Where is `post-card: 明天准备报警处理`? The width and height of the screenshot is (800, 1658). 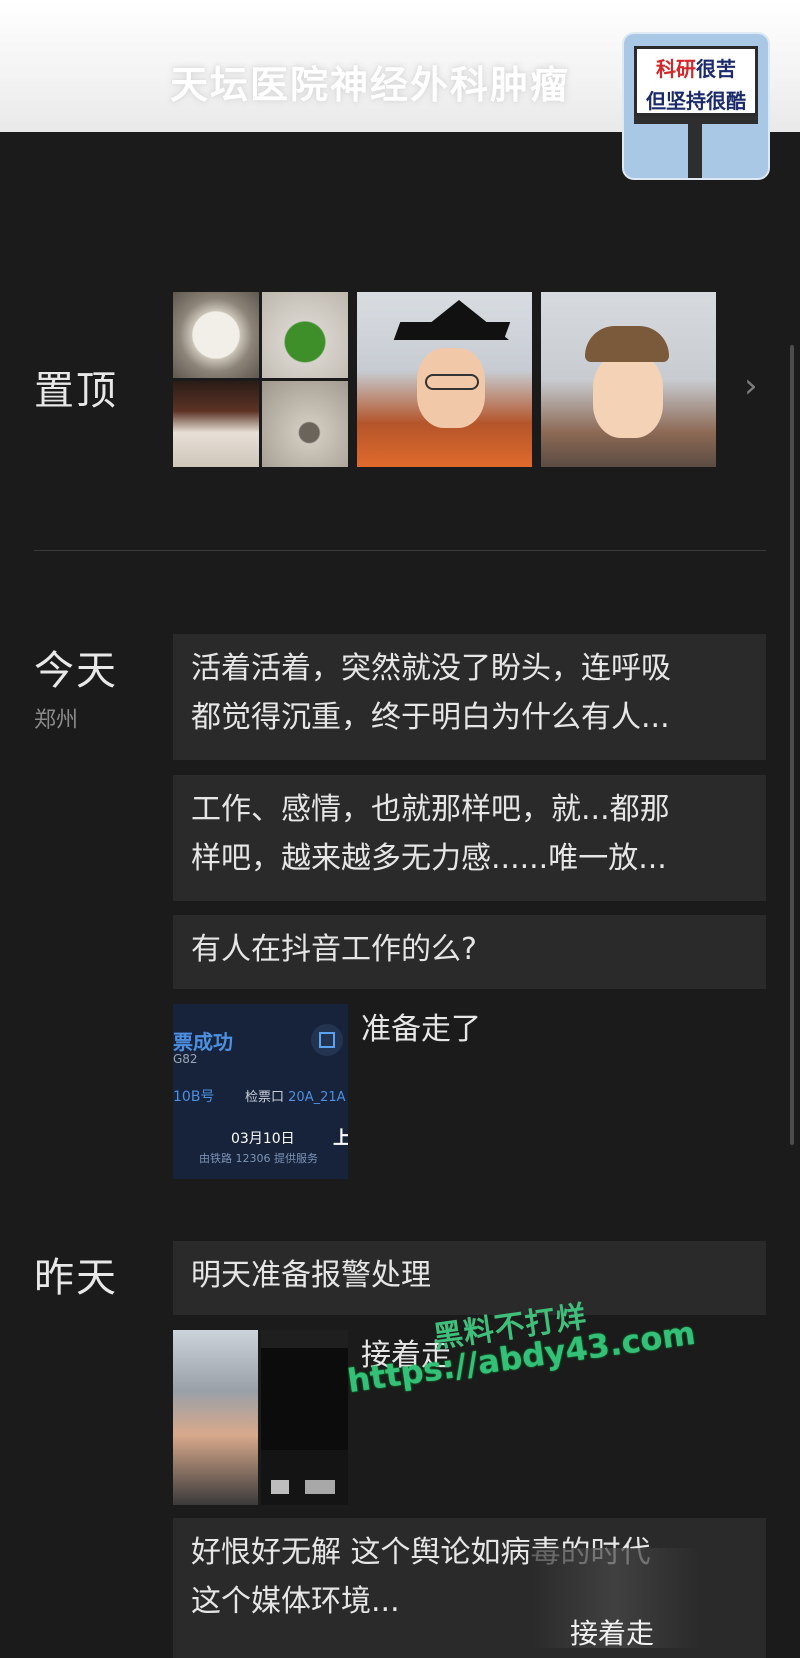 post-card: 明天准备报警处理 is located at coordinates (469, 1278).